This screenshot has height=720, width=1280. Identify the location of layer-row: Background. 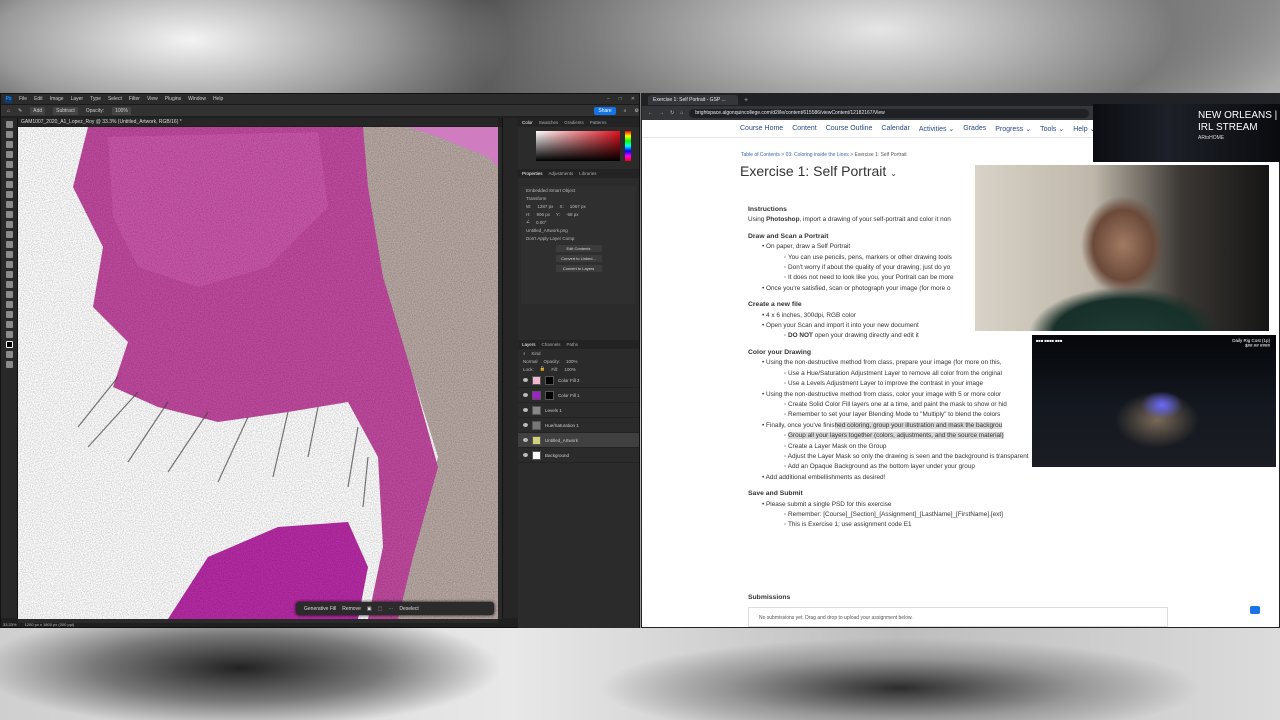
(578, 455).